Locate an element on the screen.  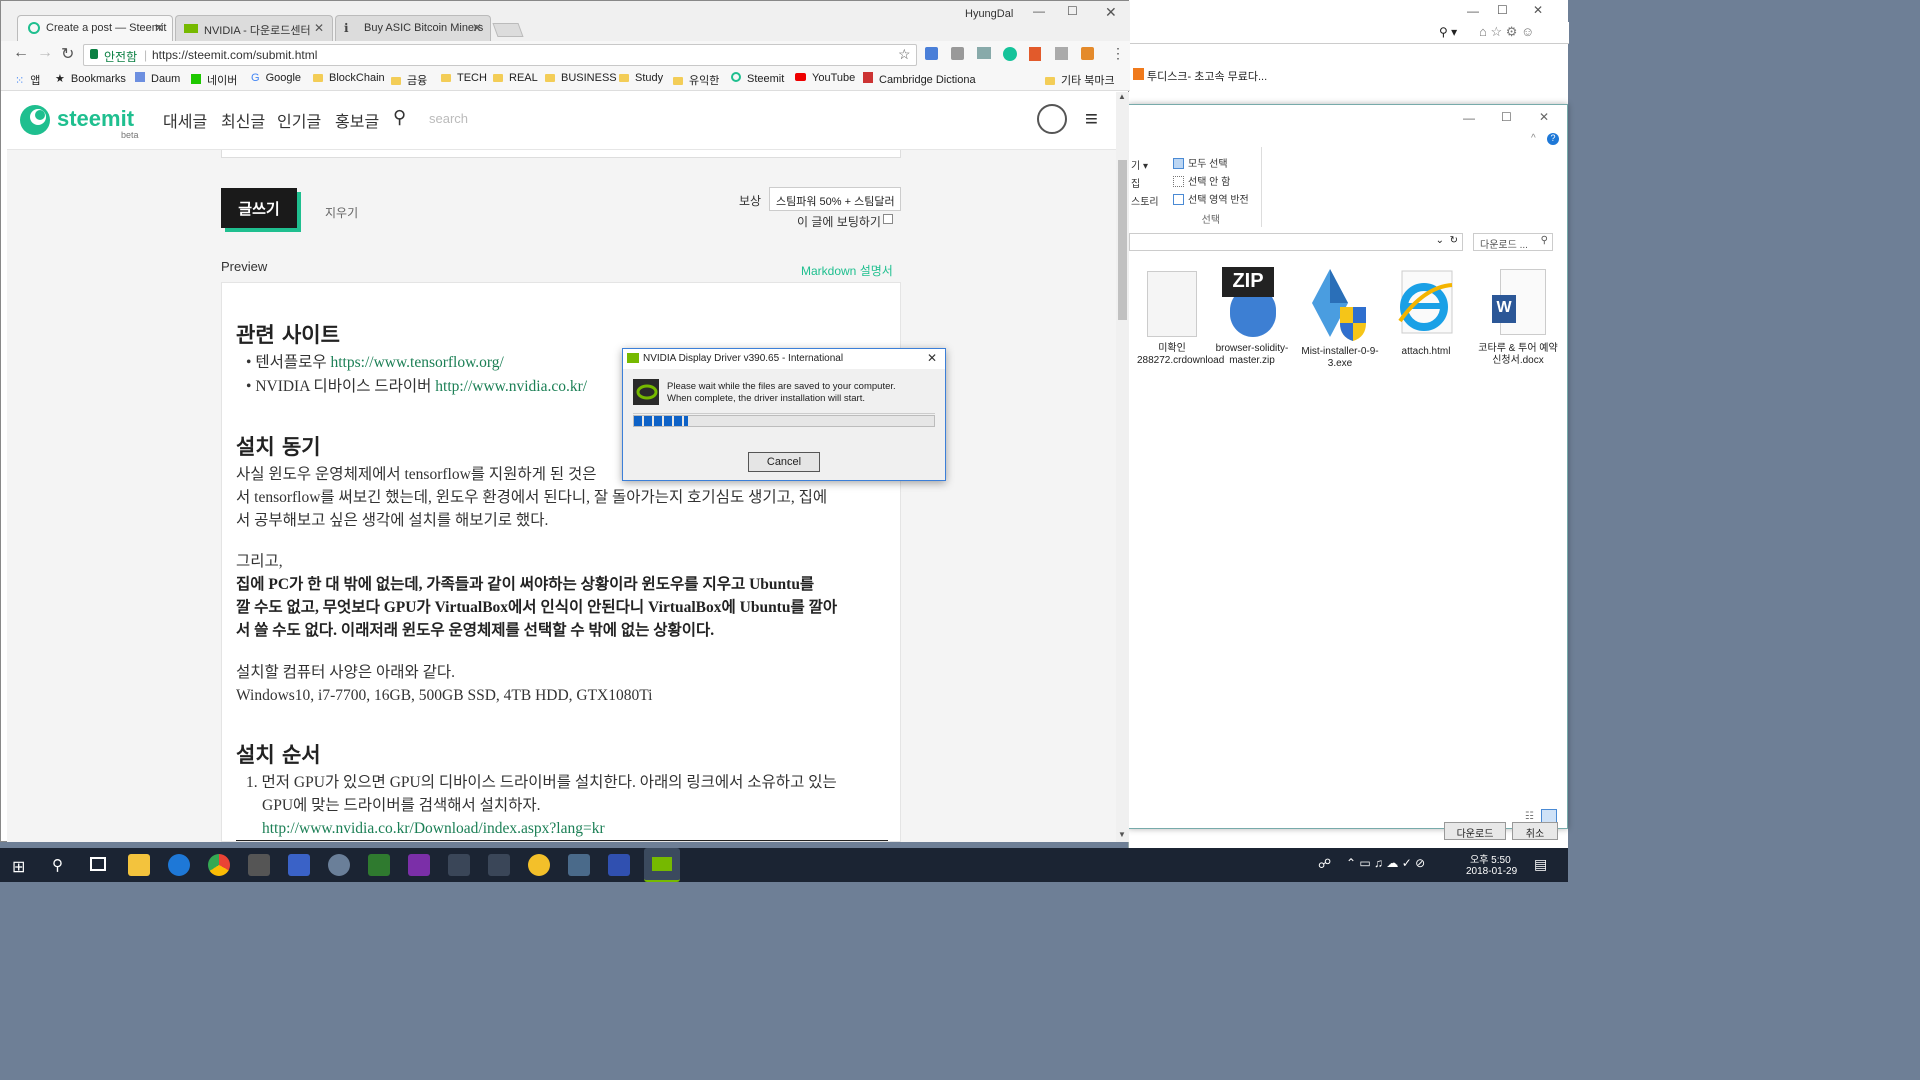
search-input: search is located at coordinates (448, 118).